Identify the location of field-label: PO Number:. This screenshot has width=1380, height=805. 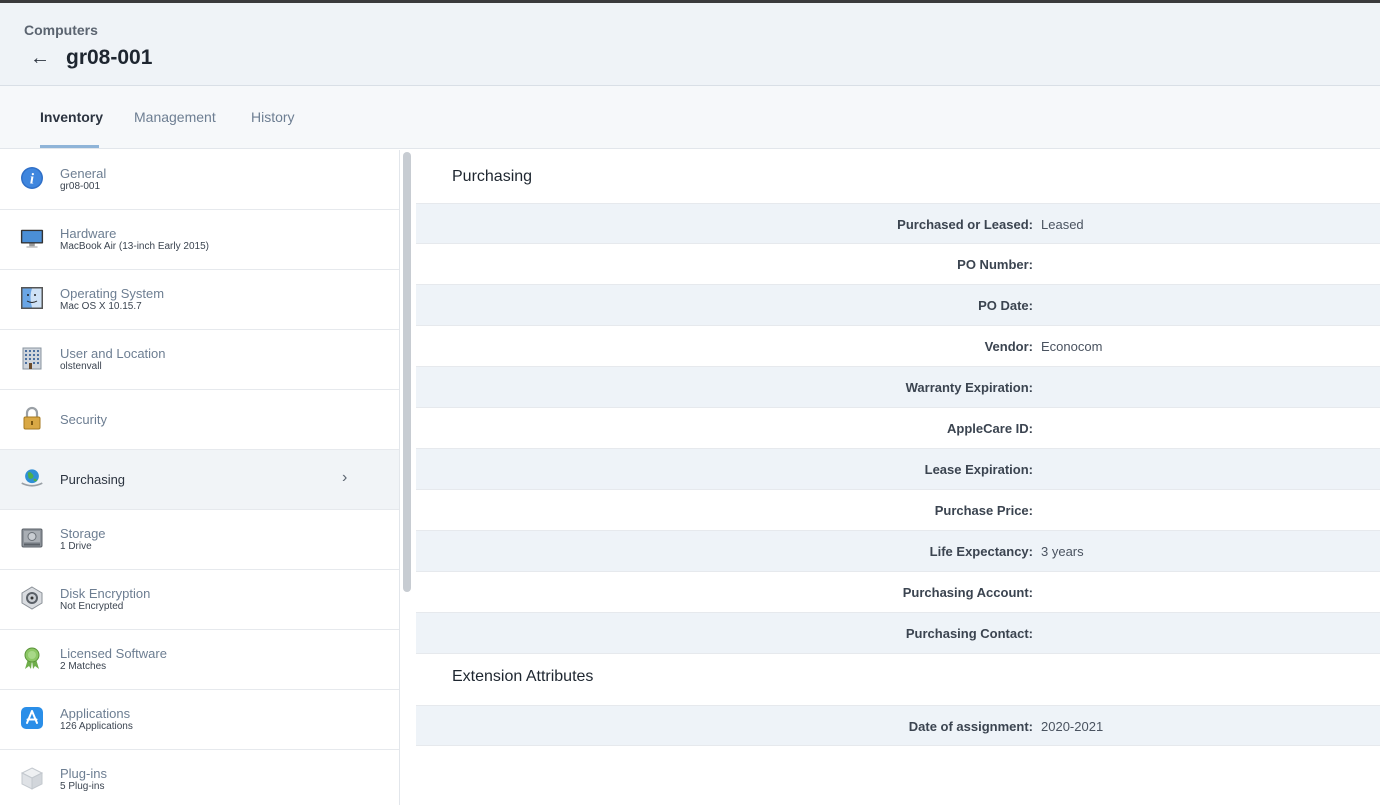
(995, 264).